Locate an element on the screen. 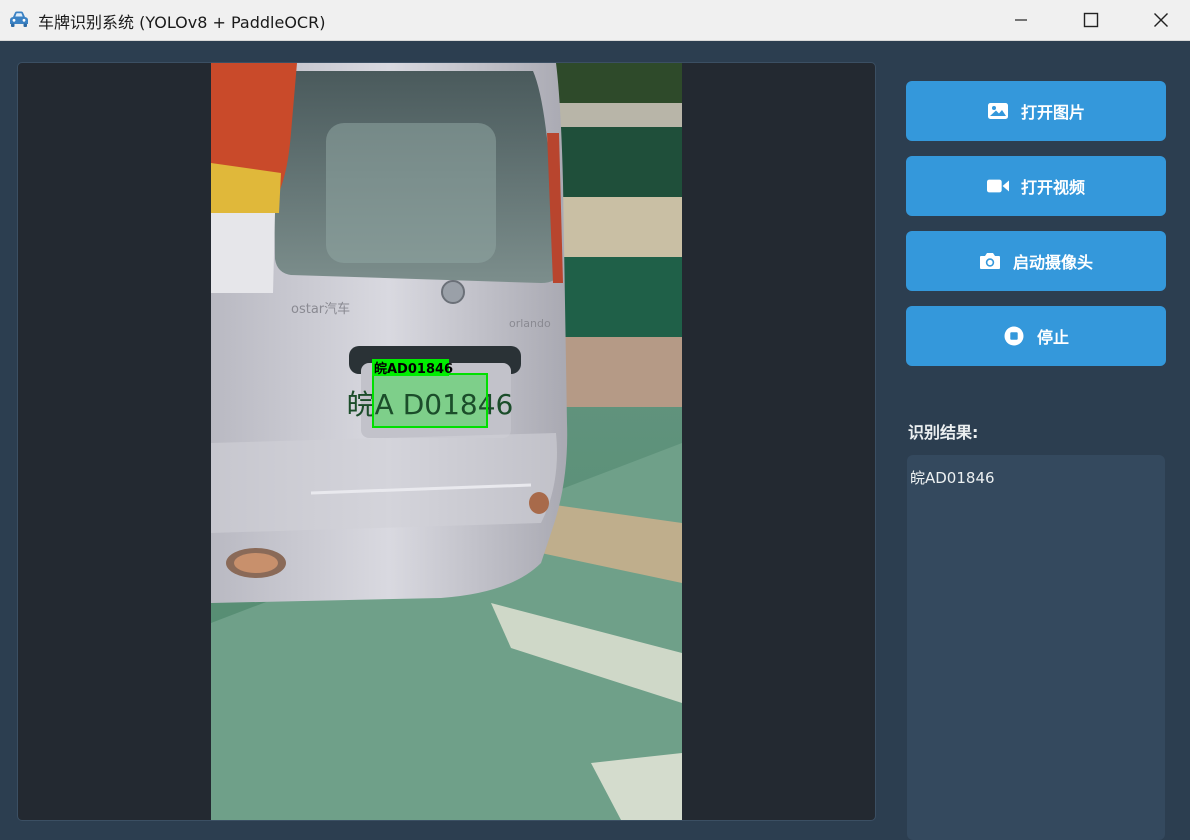 Image resolution: width=1190 pixels, height=840 pixels. image-icon is located at coordinates (998, 111).